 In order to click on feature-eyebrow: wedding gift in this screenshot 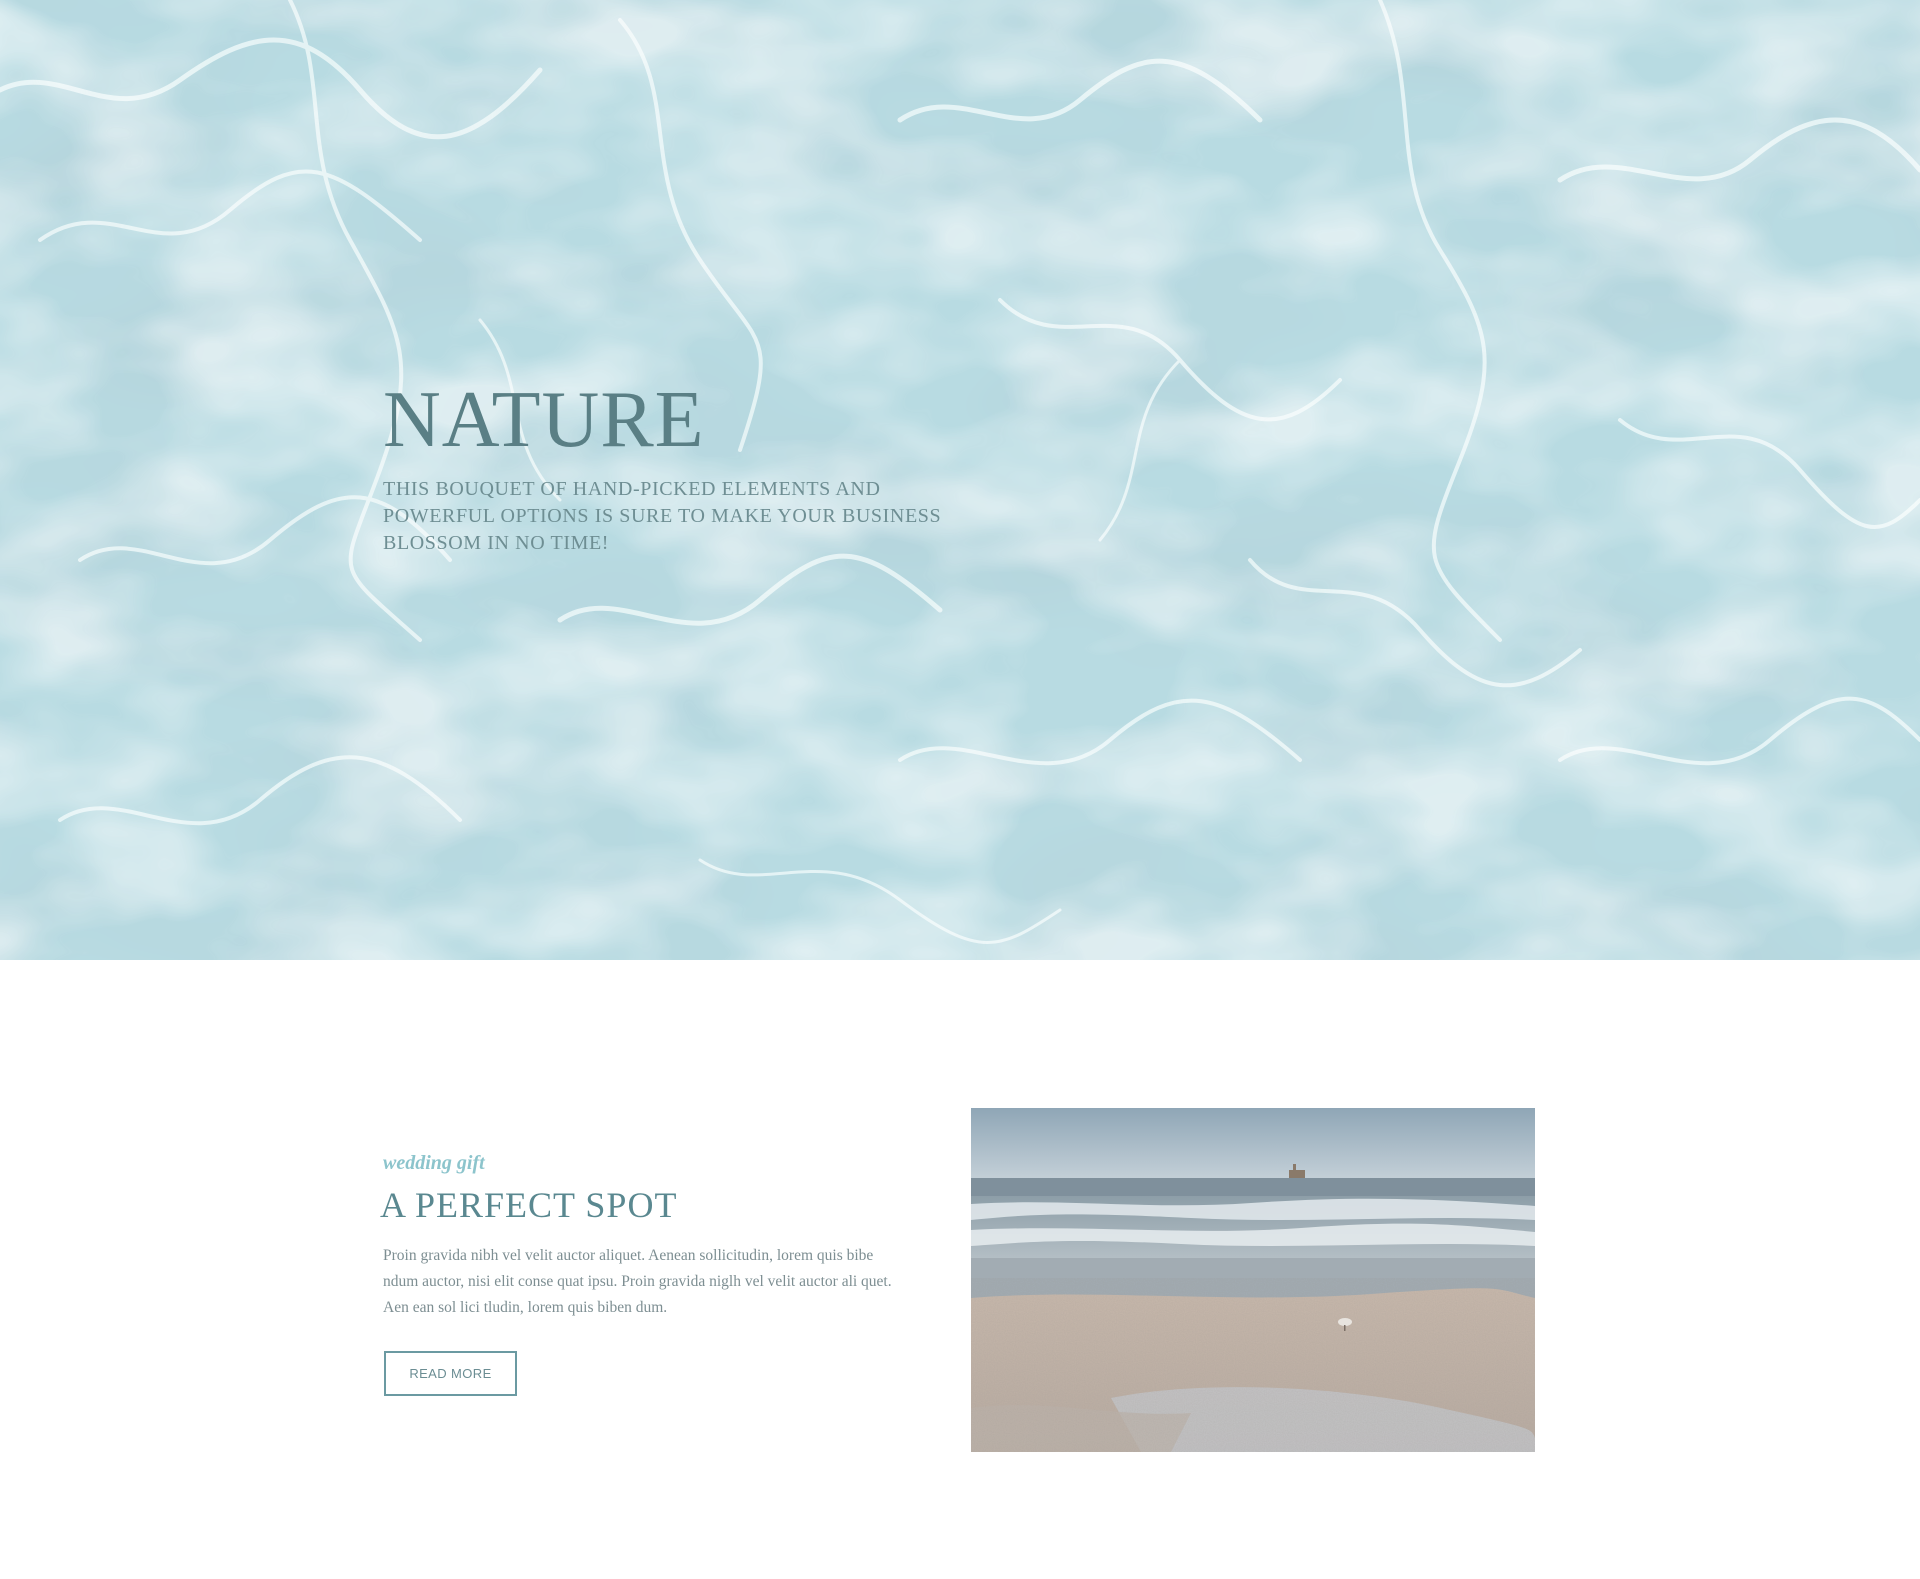, I will do `click(434, 1163)`.